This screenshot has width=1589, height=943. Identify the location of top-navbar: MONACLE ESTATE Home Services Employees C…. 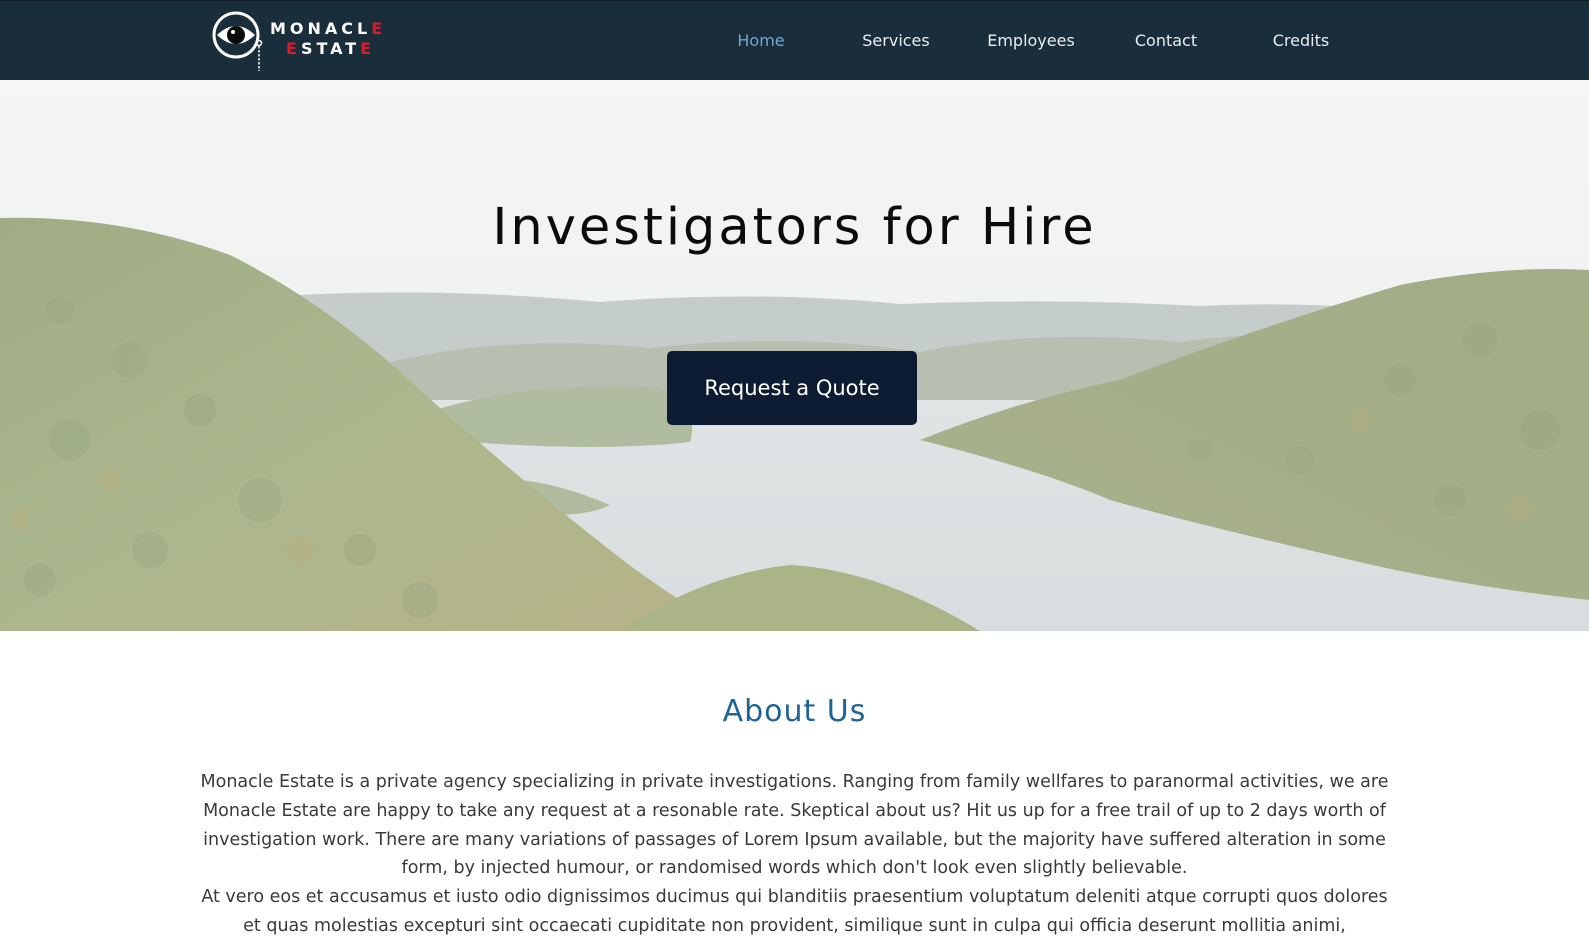
(794, 40).